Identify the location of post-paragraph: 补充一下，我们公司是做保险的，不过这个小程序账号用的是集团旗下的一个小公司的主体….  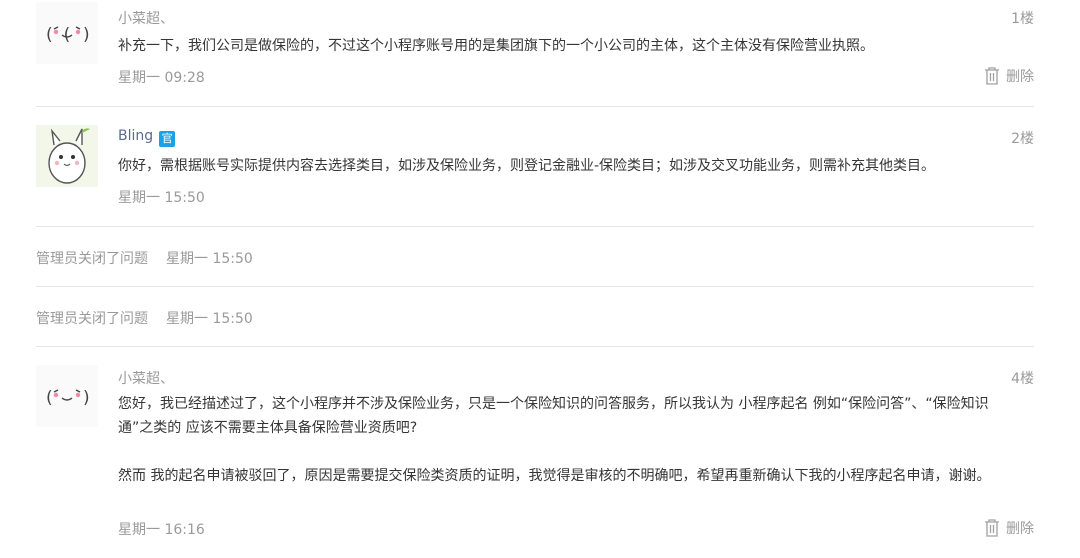
(496, 46).